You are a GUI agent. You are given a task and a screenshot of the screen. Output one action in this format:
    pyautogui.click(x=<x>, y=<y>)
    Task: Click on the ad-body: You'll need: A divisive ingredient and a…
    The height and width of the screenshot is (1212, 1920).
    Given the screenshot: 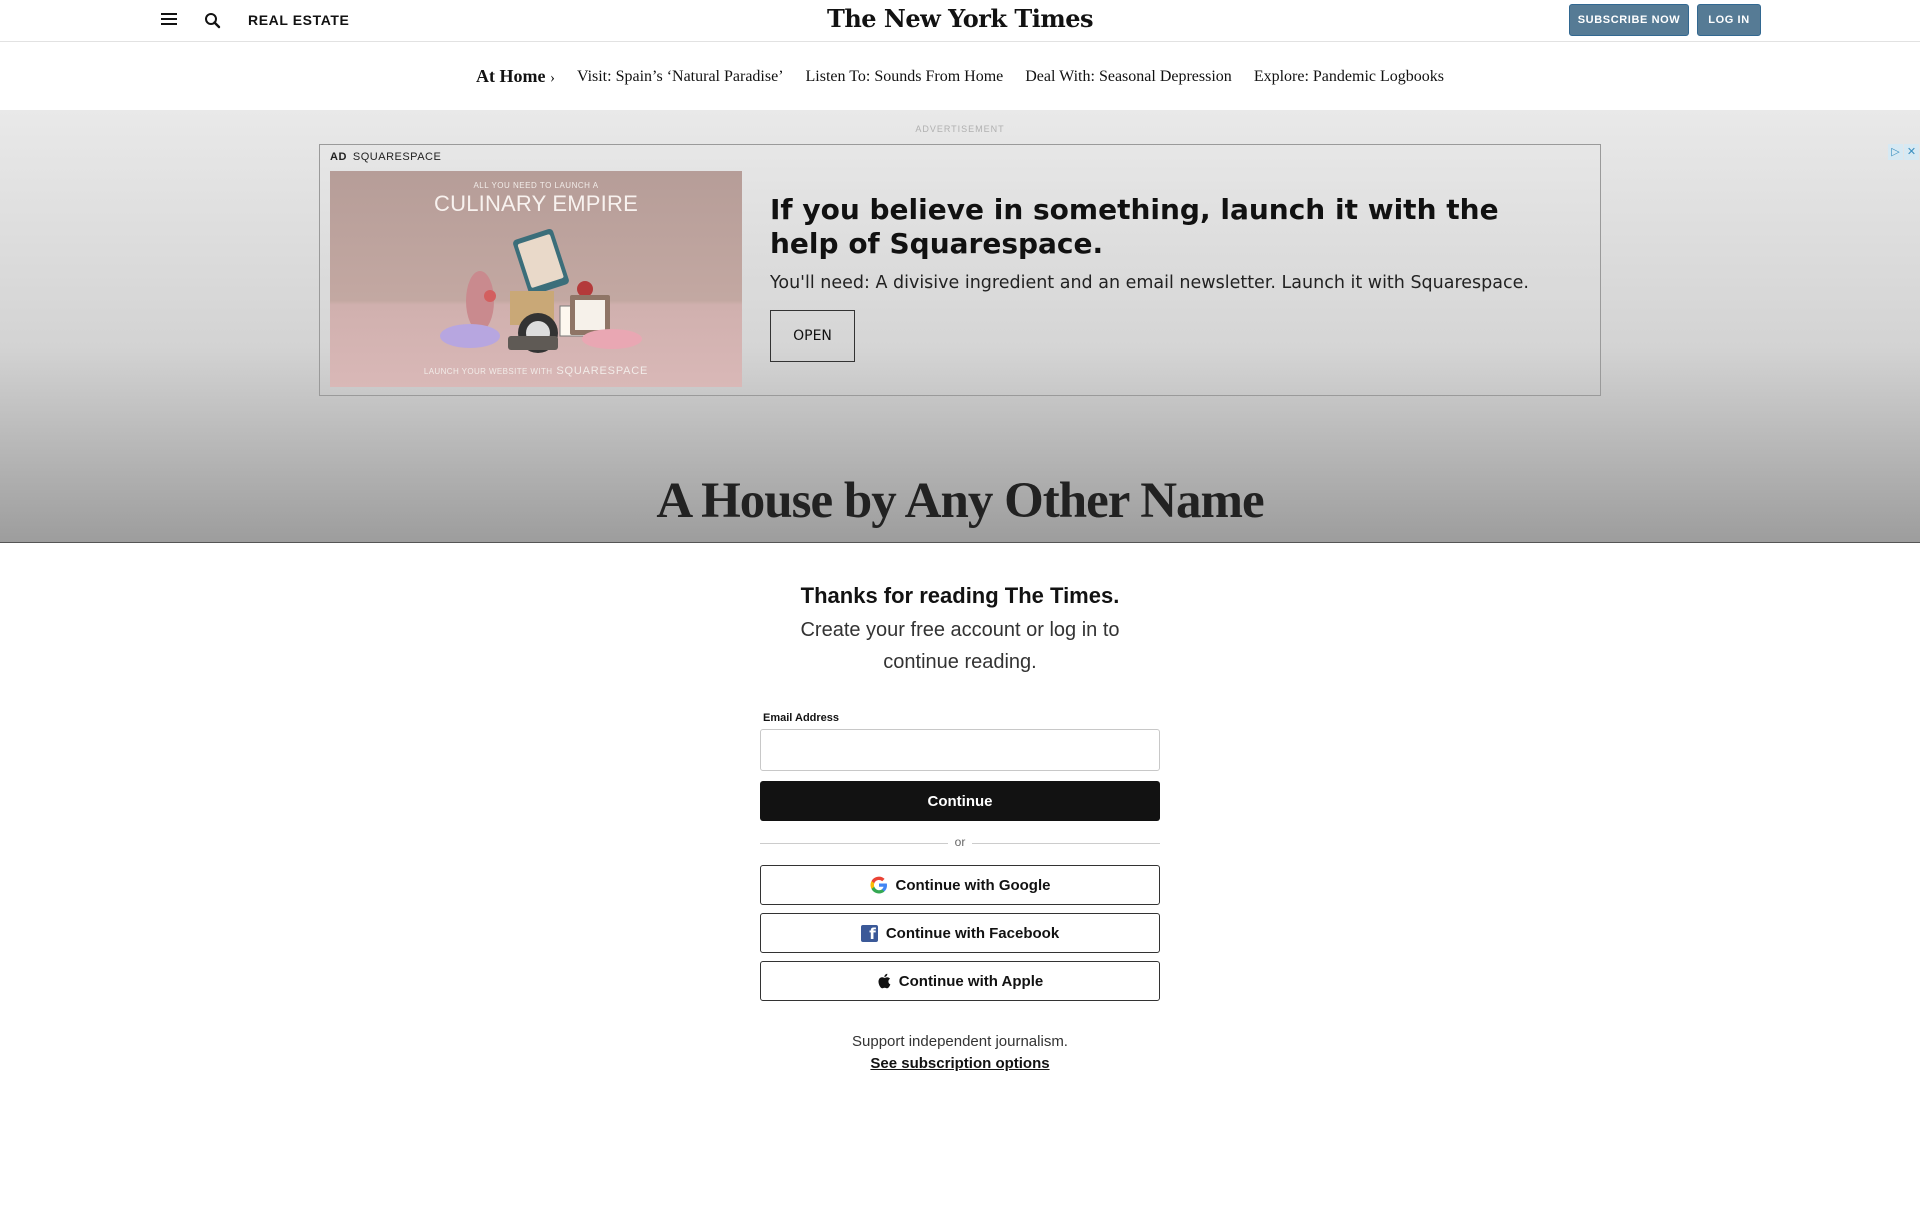 What is the action you would take?
    pyautogui.click(x=1149, y=283)
    